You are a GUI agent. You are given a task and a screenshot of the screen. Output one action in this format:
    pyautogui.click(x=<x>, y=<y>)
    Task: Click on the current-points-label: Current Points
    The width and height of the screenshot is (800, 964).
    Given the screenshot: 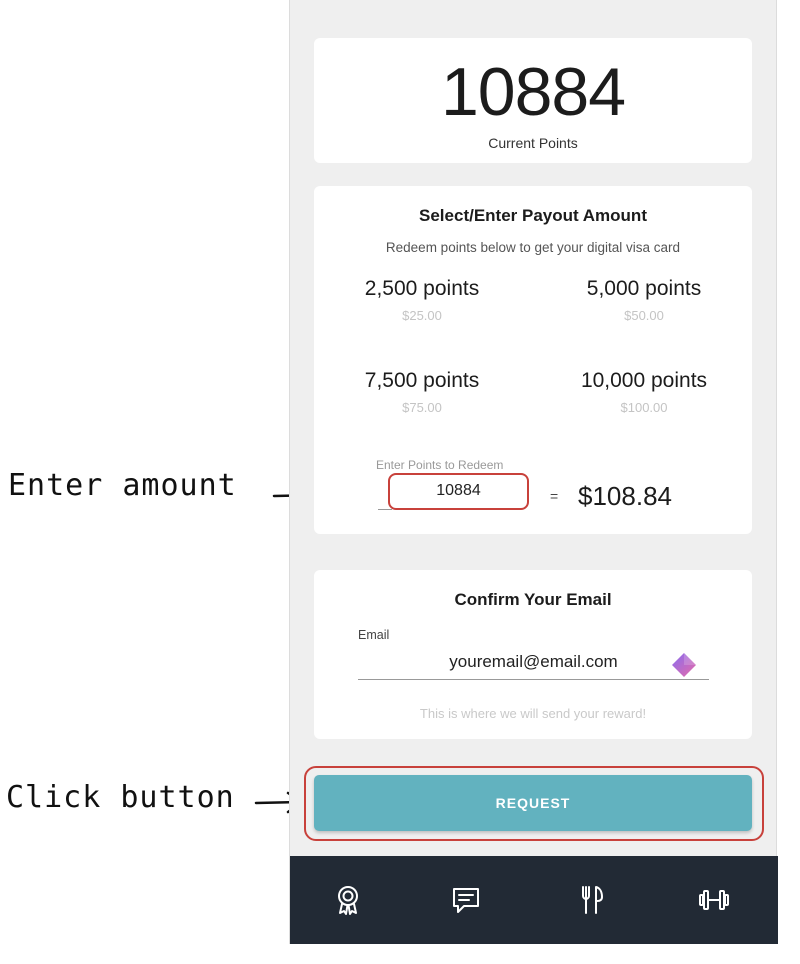 What is the action you would take?
    pyautogui.click(x=533, y=143)
    